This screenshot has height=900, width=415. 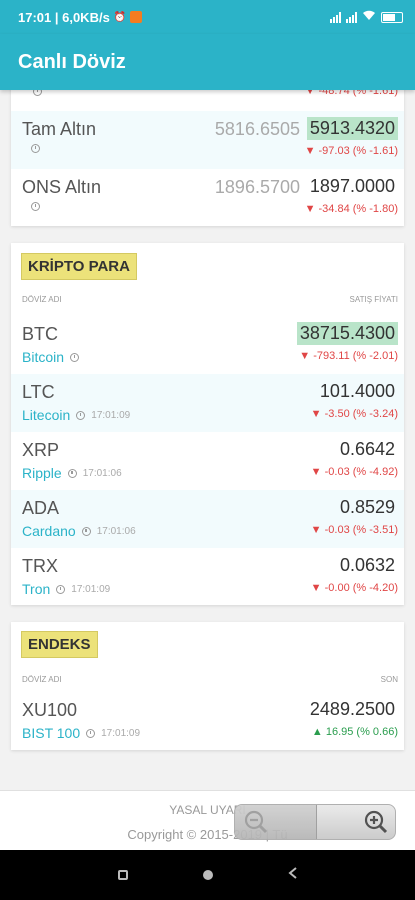 I want to click on change-value: -3.50 (% -3.24), so click(x=361, y=414).